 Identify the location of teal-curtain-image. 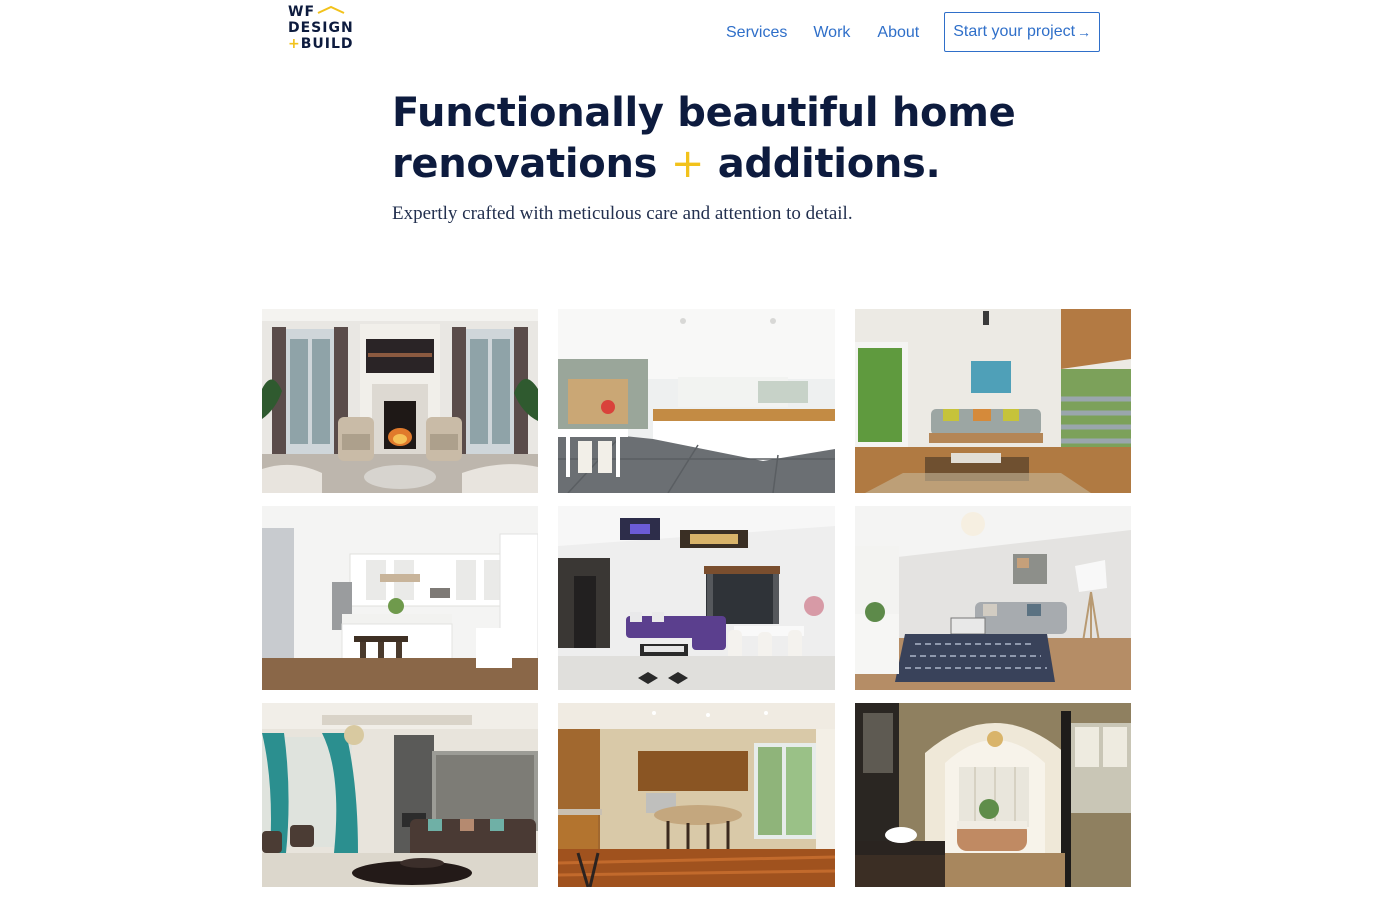
(400, 795).